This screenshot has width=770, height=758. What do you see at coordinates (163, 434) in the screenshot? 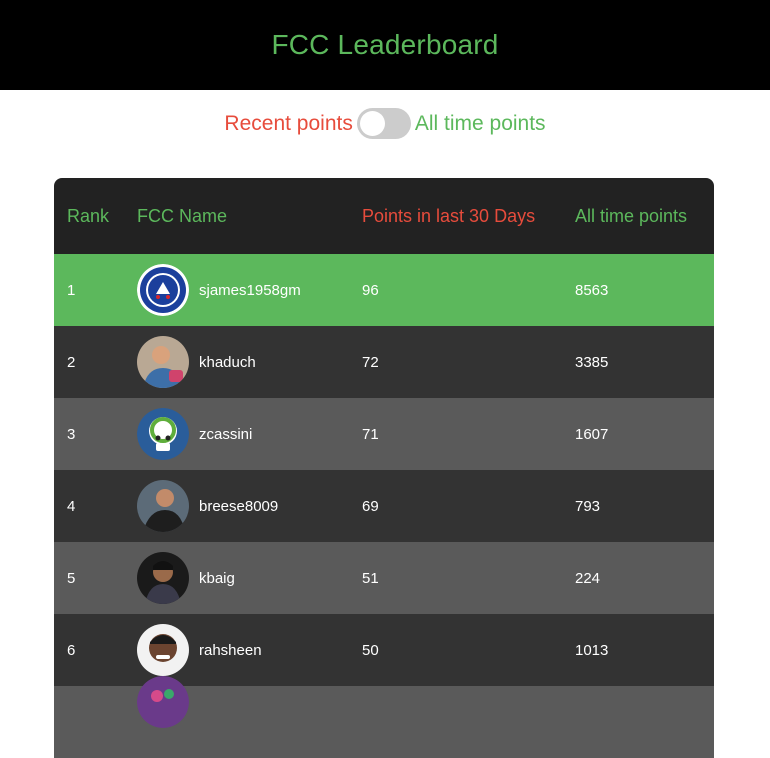
I see `skull-logo-avatar` at bounding box center [163, 434].